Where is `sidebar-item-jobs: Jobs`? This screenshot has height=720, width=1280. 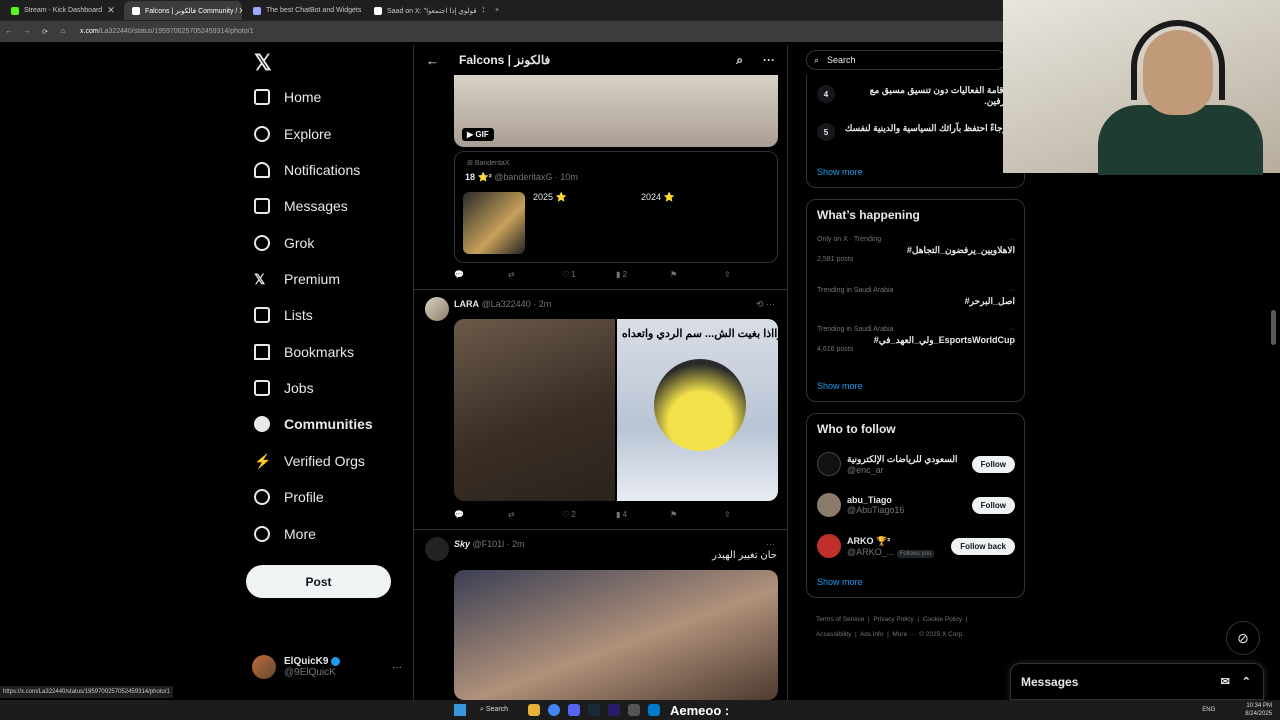
sidebar-item-jobs: Jobs is located at coordinates (284, 388).